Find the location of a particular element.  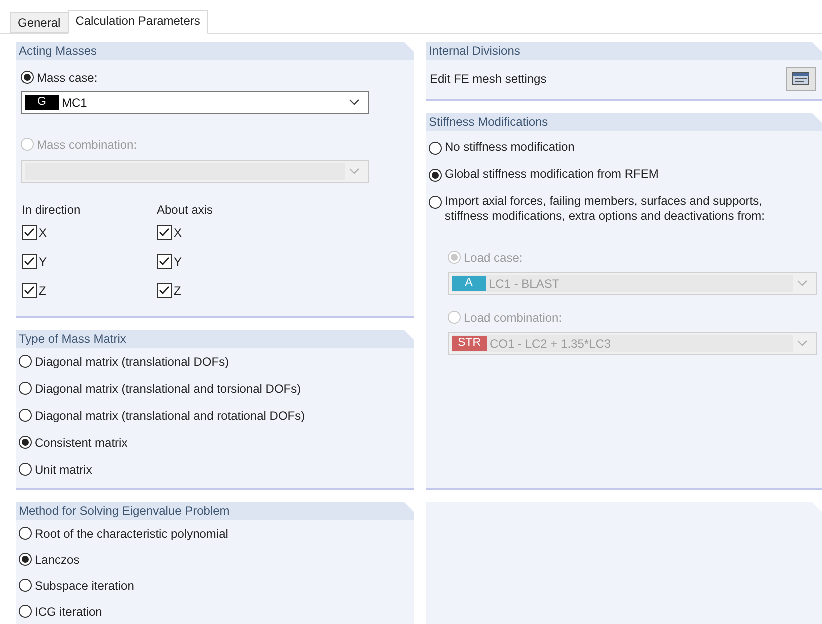

group-label: In direction is located at coordinates (52, 208).